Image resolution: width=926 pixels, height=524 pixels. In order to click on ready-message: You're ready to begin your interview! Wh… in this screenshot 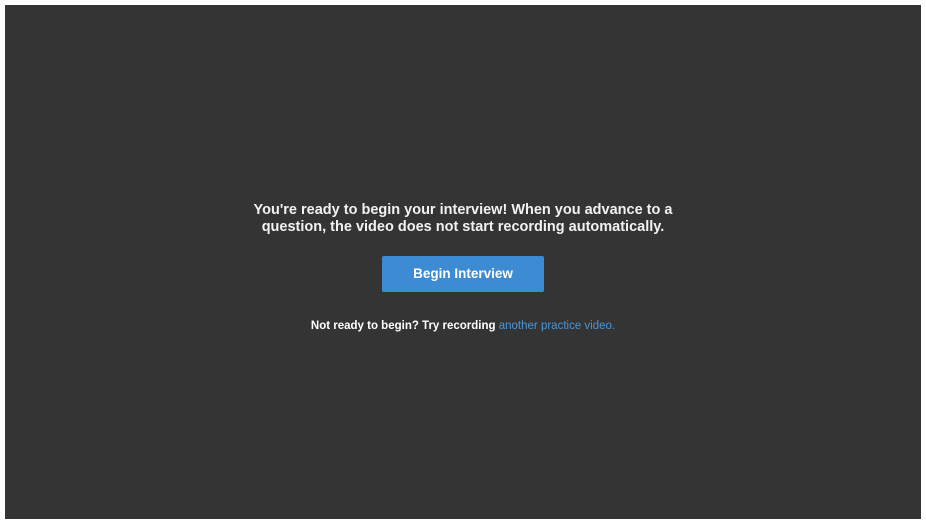, I will do `click(463, 219)`.